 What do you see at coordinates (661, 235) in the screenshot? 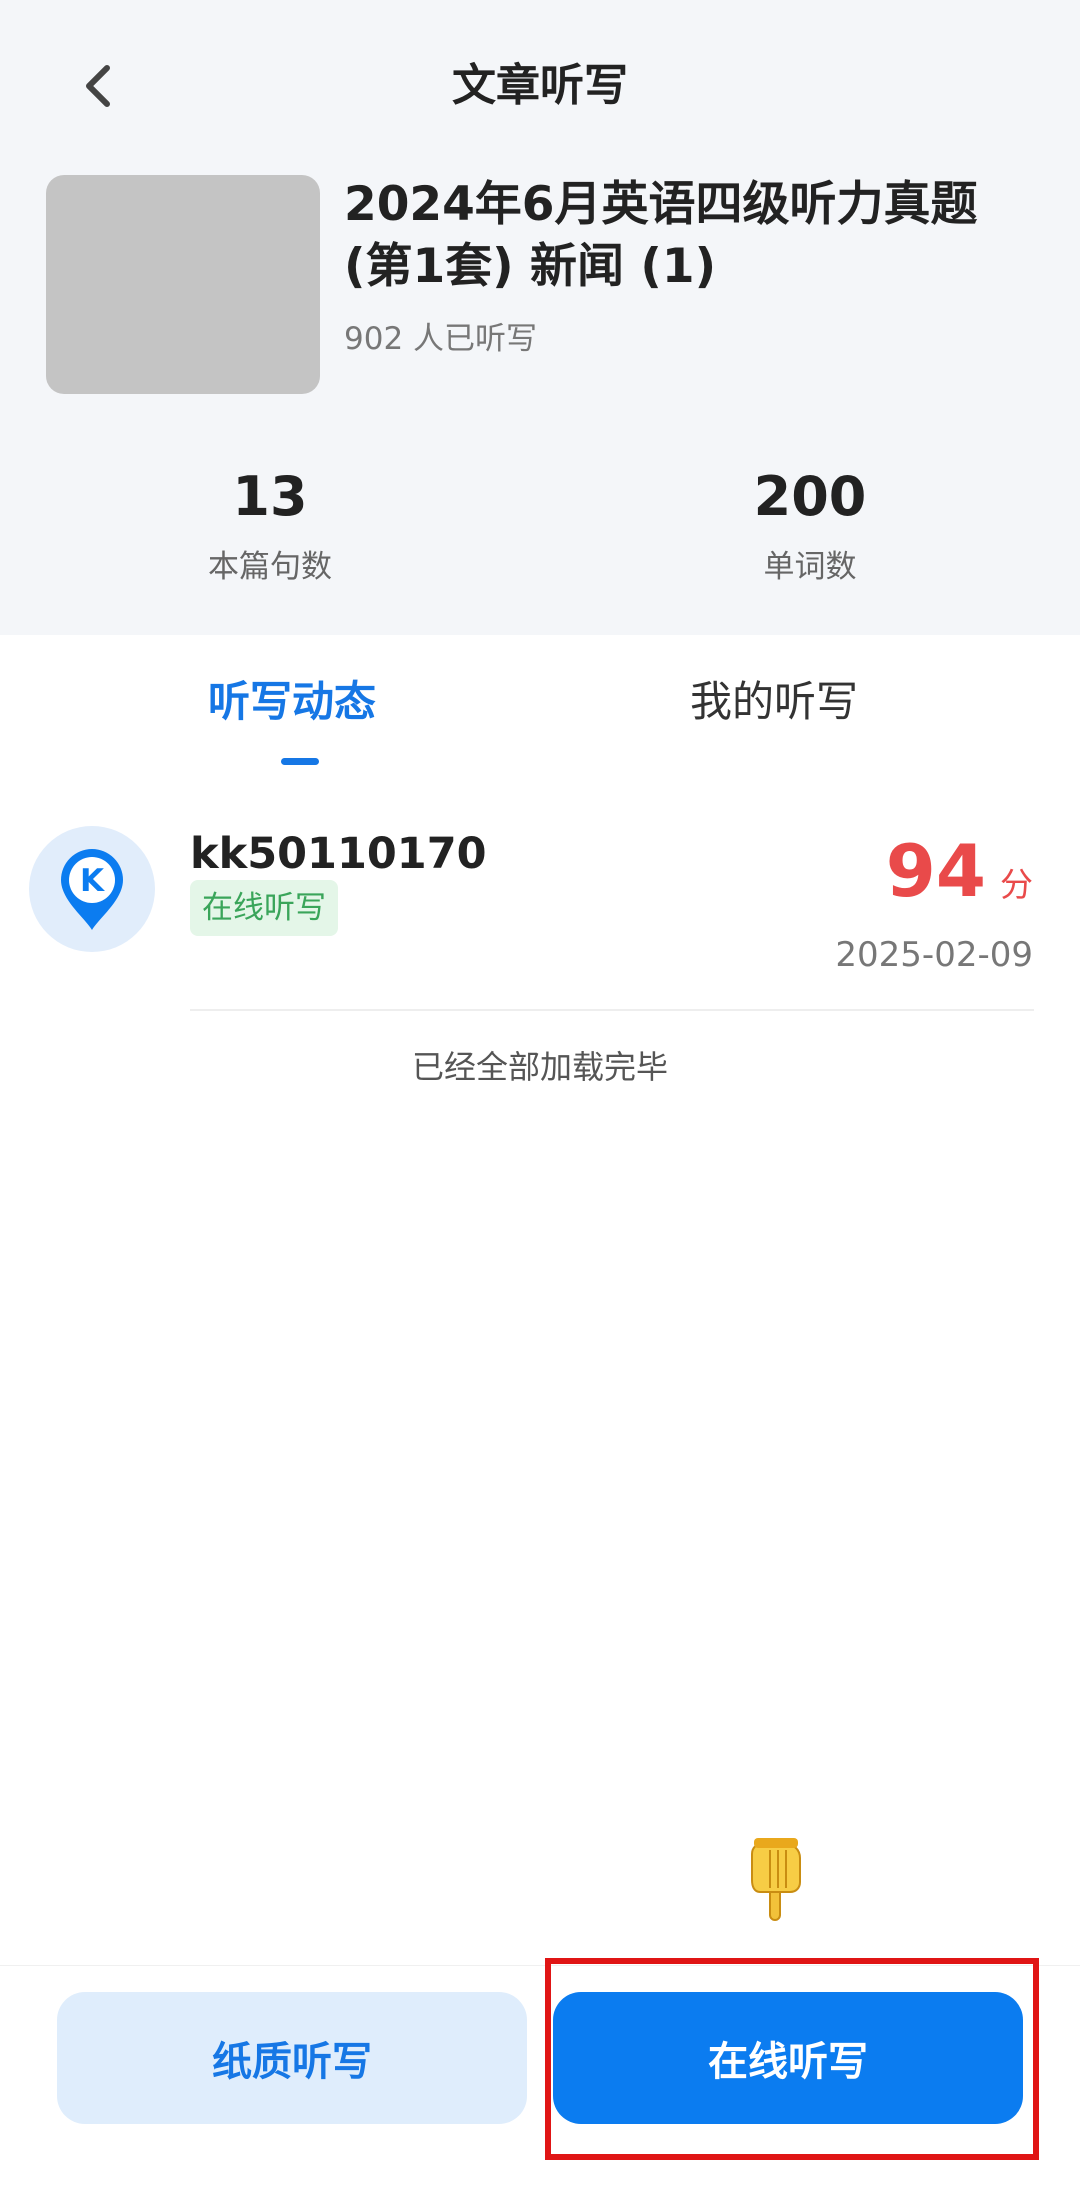
I see `article-title: 2024年6月英语四级听力真题 (第1套) 新闻 (1)` at bounding box center [661, 235].